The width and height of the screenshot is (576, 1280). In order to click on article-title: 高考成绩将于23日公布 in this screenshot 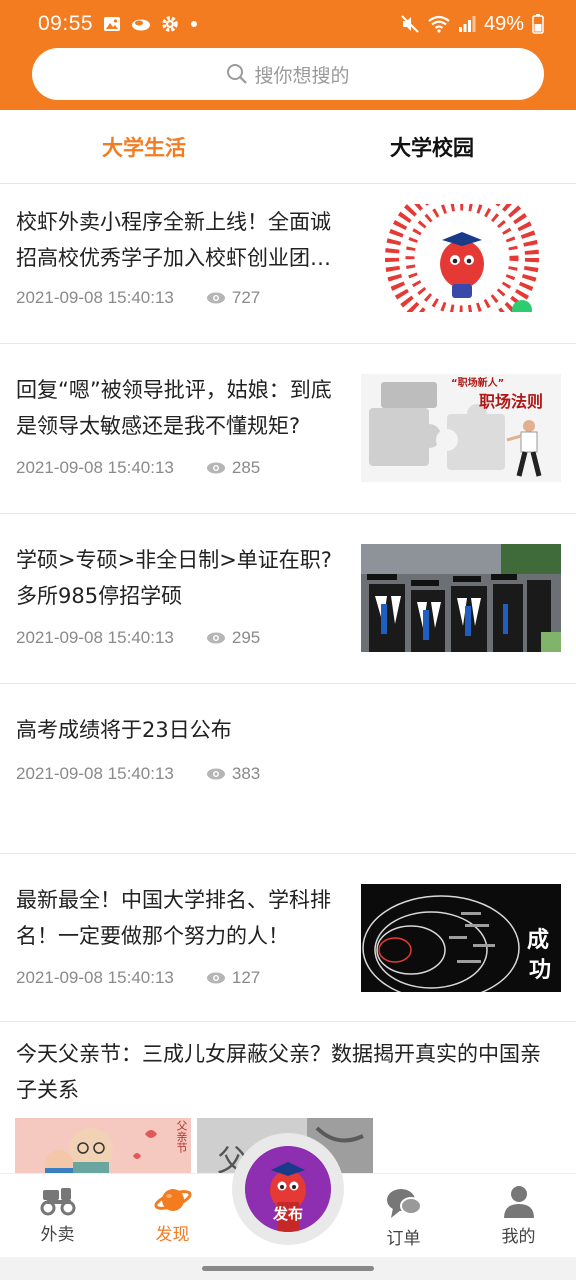, I will do `click(124, 730)`.